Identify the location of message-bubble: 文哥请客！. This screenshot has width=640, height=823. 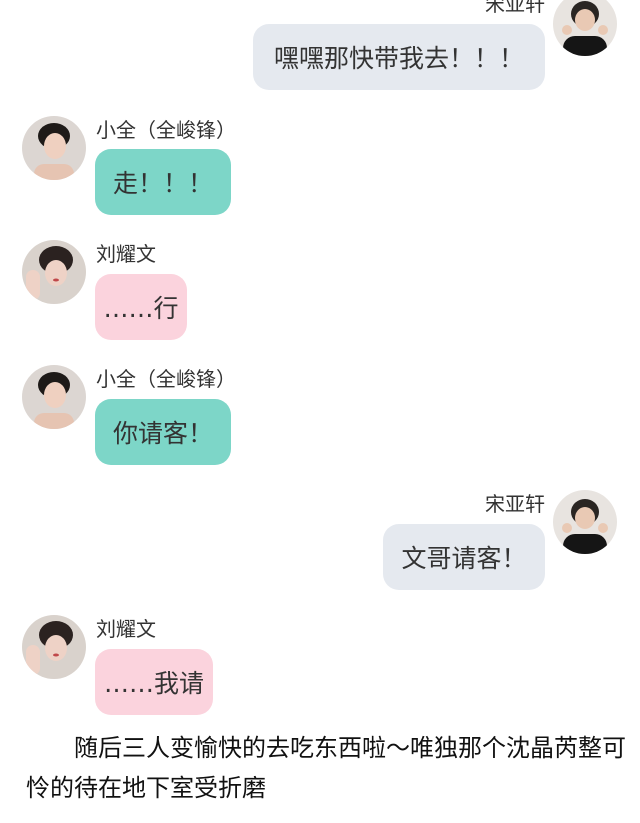
(464, 557).